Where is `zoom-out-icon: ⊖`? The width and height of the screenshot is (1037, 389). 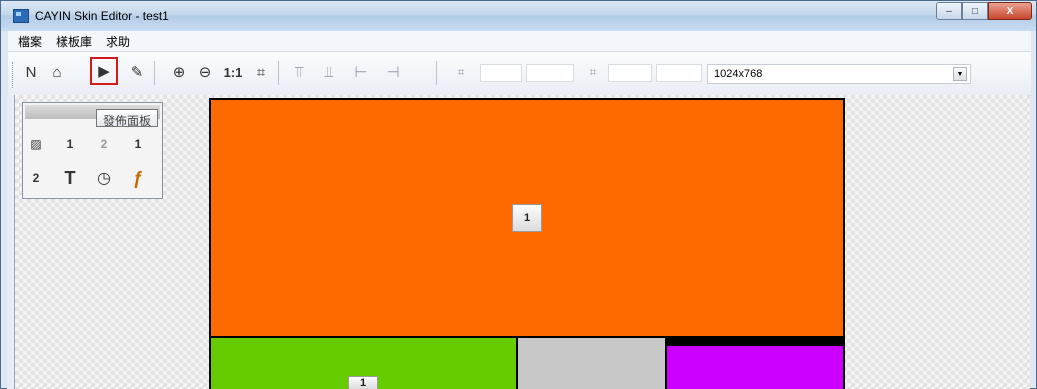
zoom-out-icon: ⊖ is located at coordinates (205, 72).